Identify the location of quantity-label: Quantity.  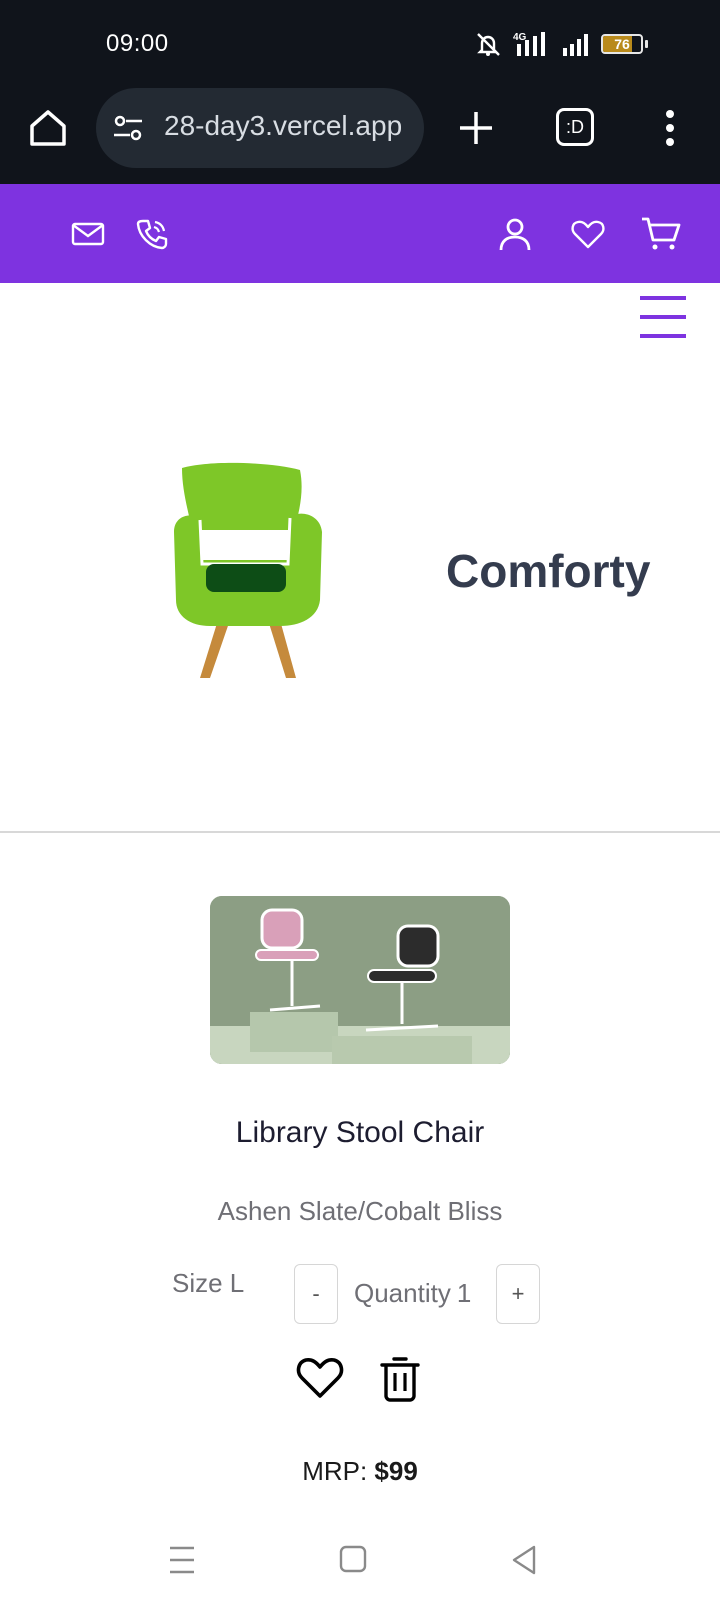
(402, 1293).